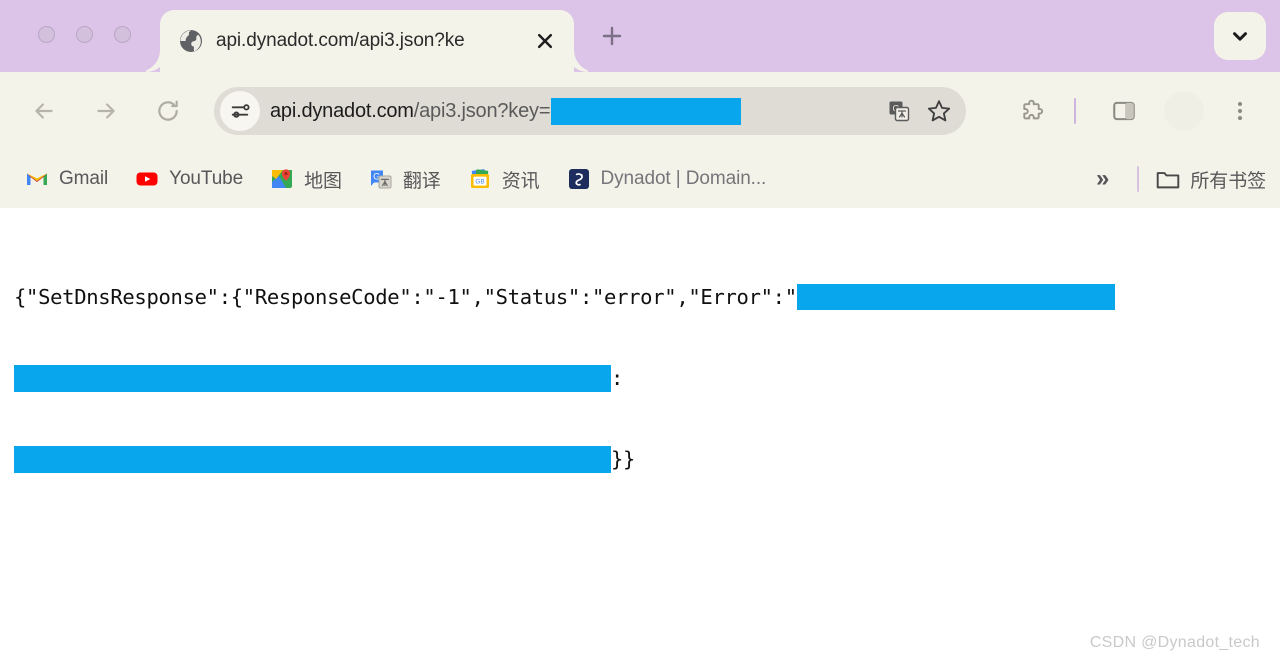 The image size is (1280, 666). I want to click on bookmark-maps: 地图, so click(305, 179).